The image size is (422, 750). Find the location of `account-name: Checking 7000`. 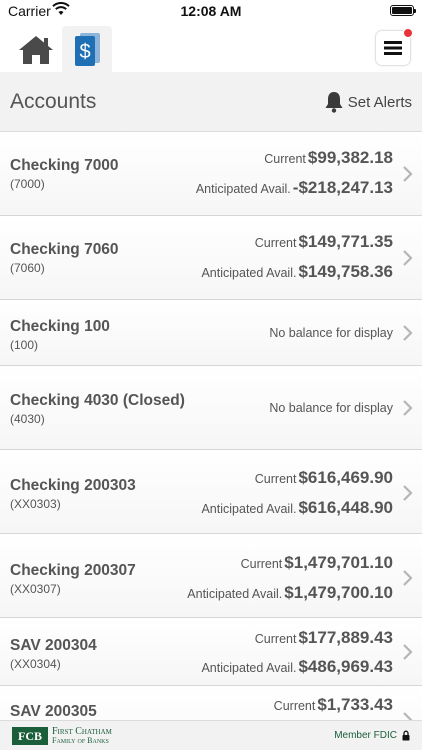

account-name: Checking 7000 is located at coordinates (64, 165).